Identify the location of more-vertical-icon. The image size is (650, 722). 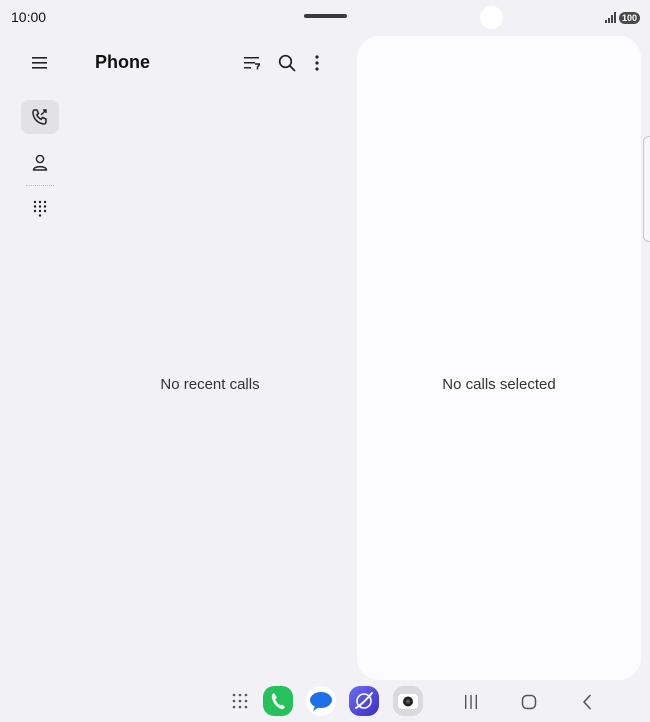
(317, 63).